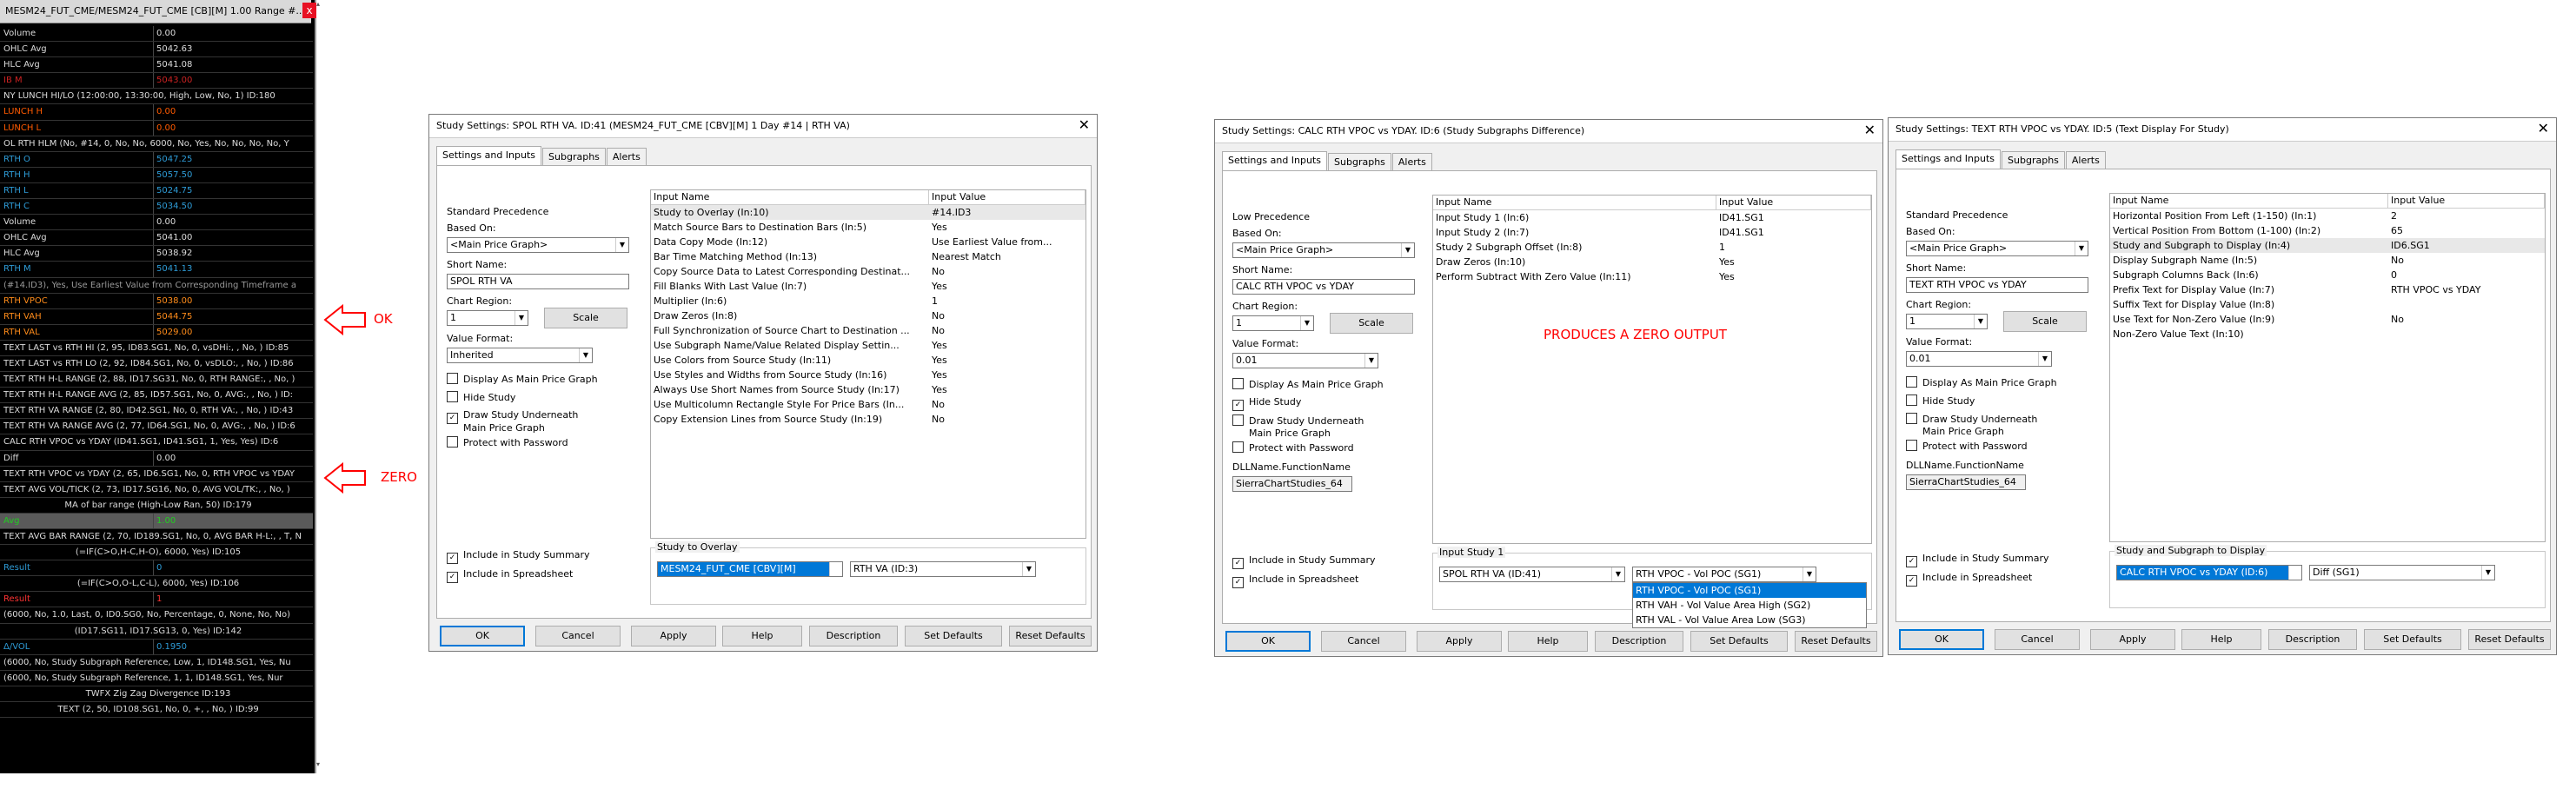 The image size is (2576, 789). Describe the element at coordinates (319, 386) in the screenshot. I see `data-window-scrollbar: ▴ ▾` at that location.